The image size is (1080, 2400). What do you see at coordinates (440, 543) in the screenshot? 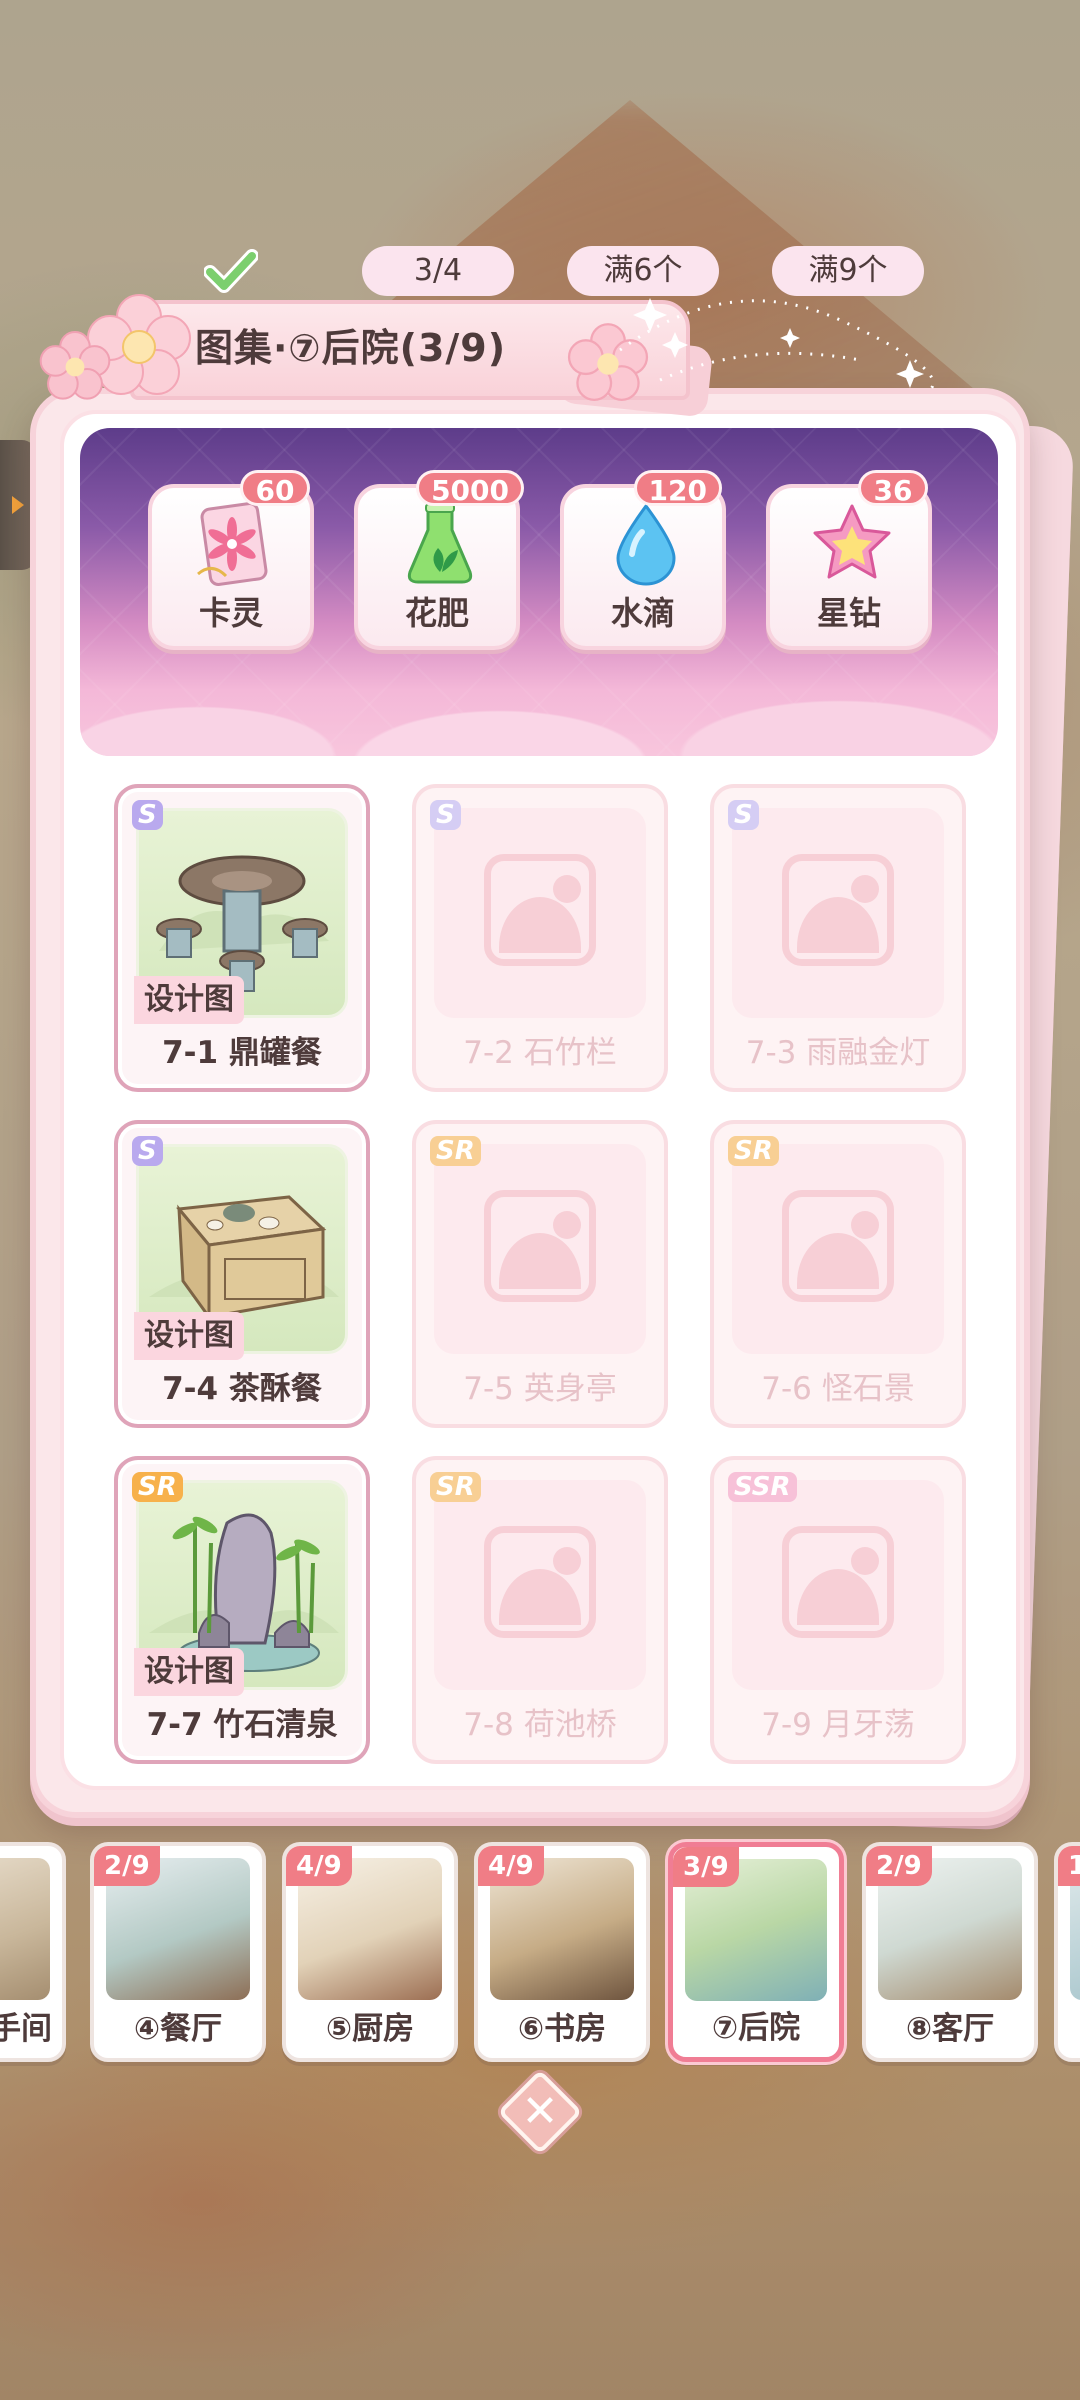
I see `fertilizer-icon` at bounding box center [440, 543].